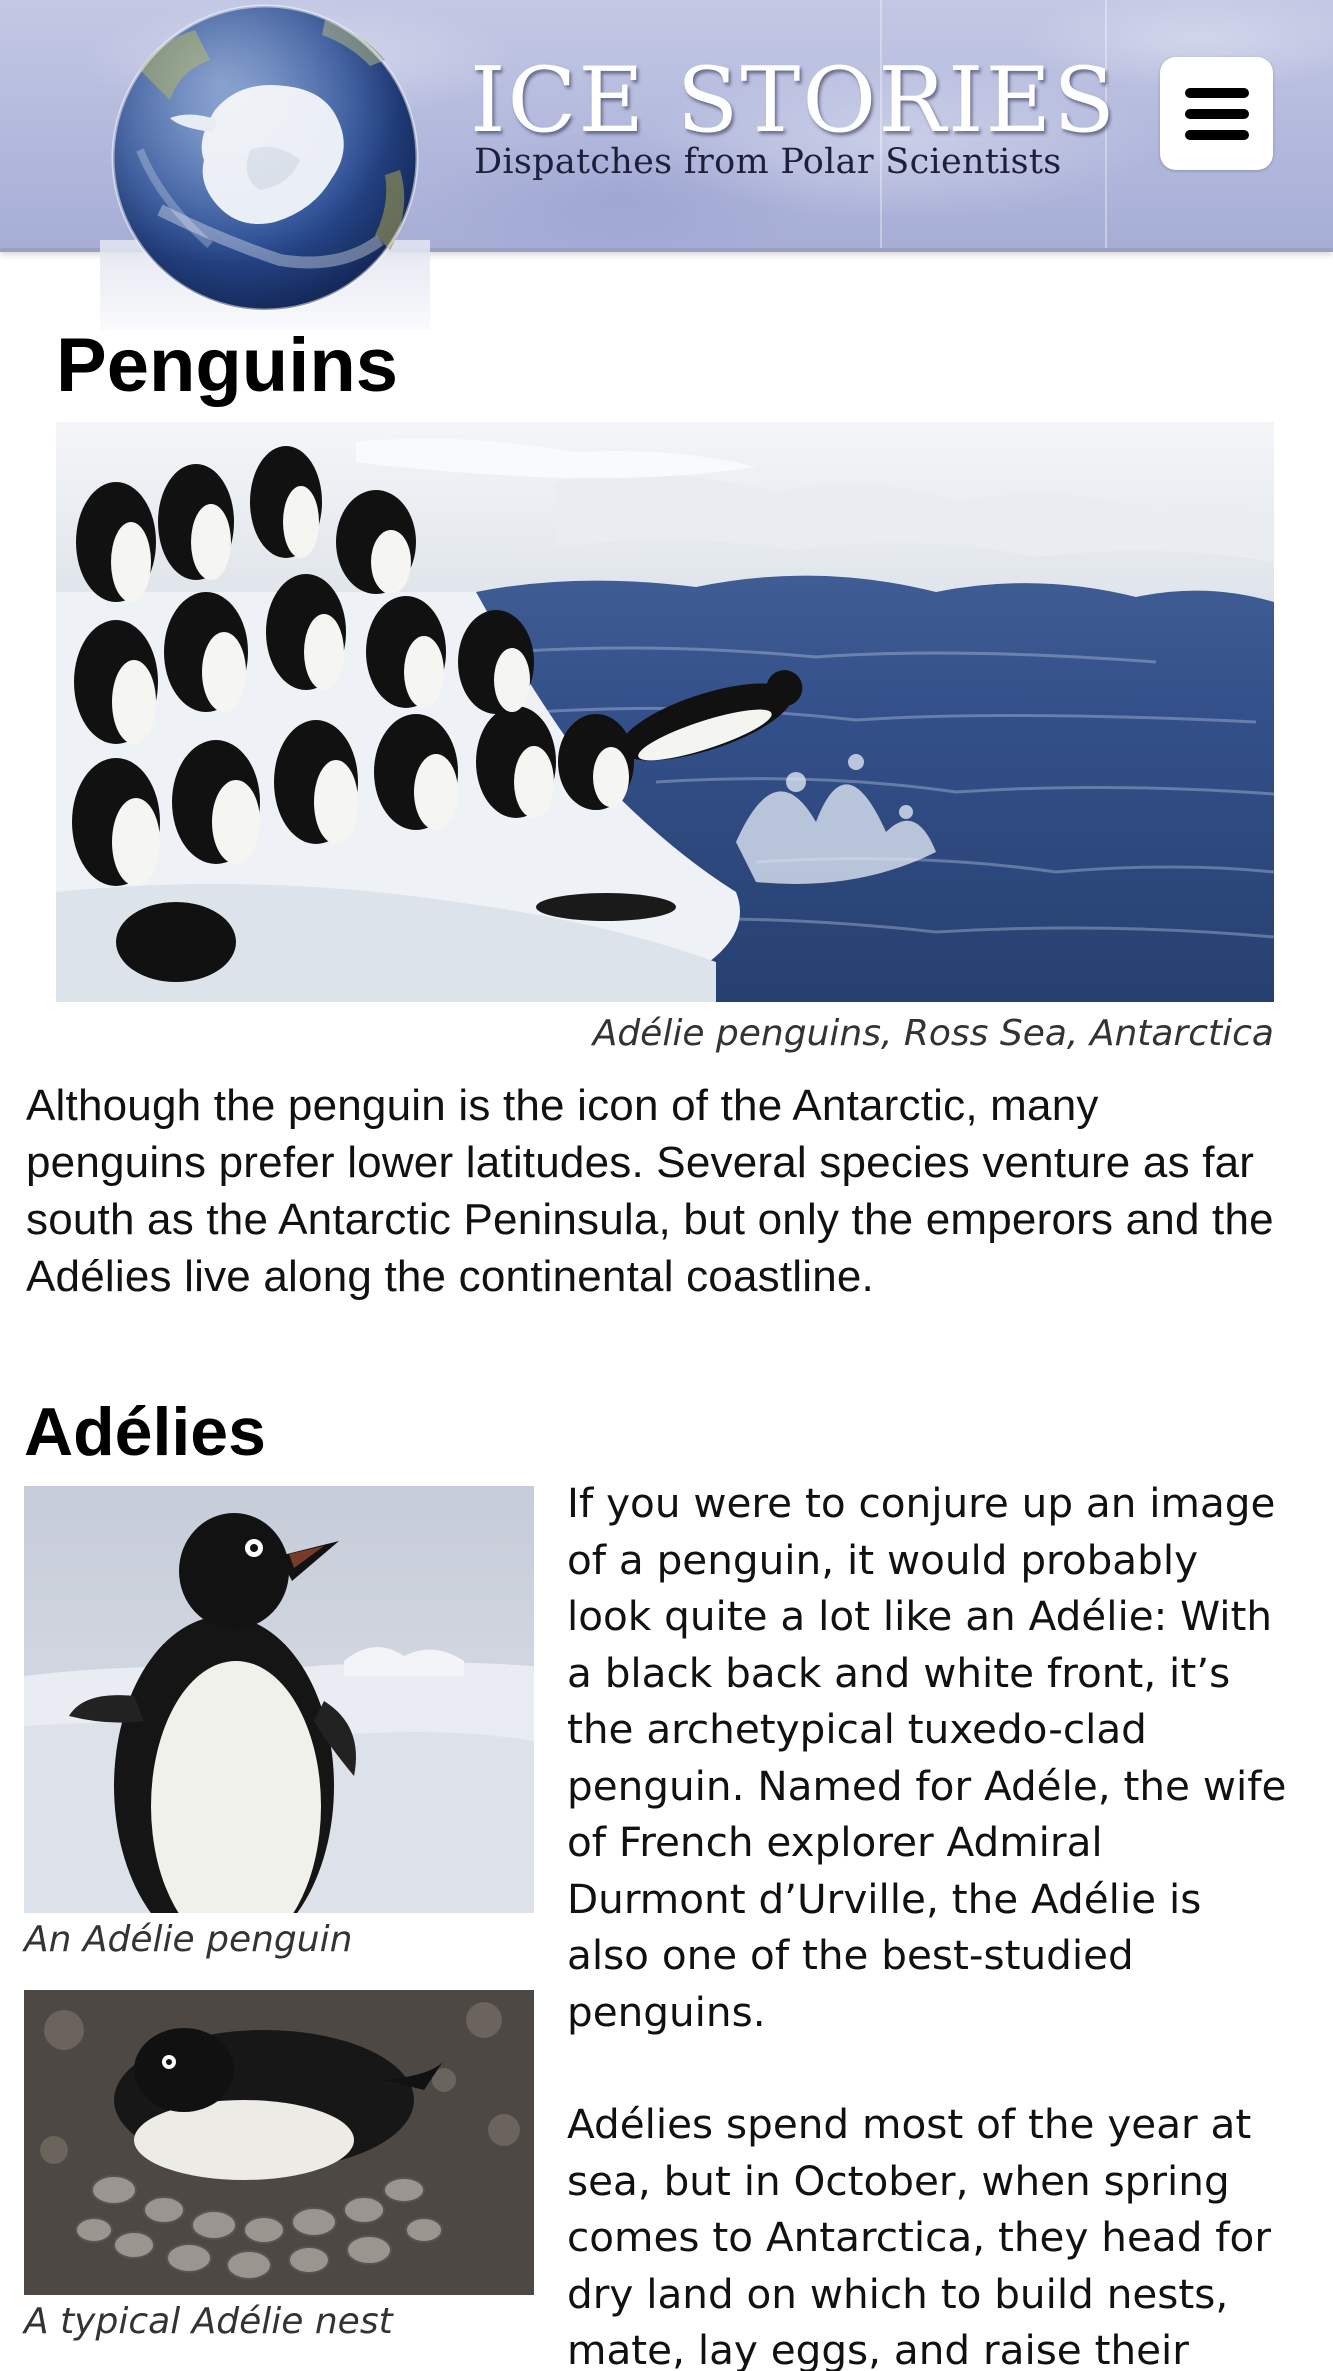 The height and width of the screenshot is (2371, 1333). Describe the element at coordinates (792, 101) in the screenshot. I see `site-title: ICE STORIES` at that location.